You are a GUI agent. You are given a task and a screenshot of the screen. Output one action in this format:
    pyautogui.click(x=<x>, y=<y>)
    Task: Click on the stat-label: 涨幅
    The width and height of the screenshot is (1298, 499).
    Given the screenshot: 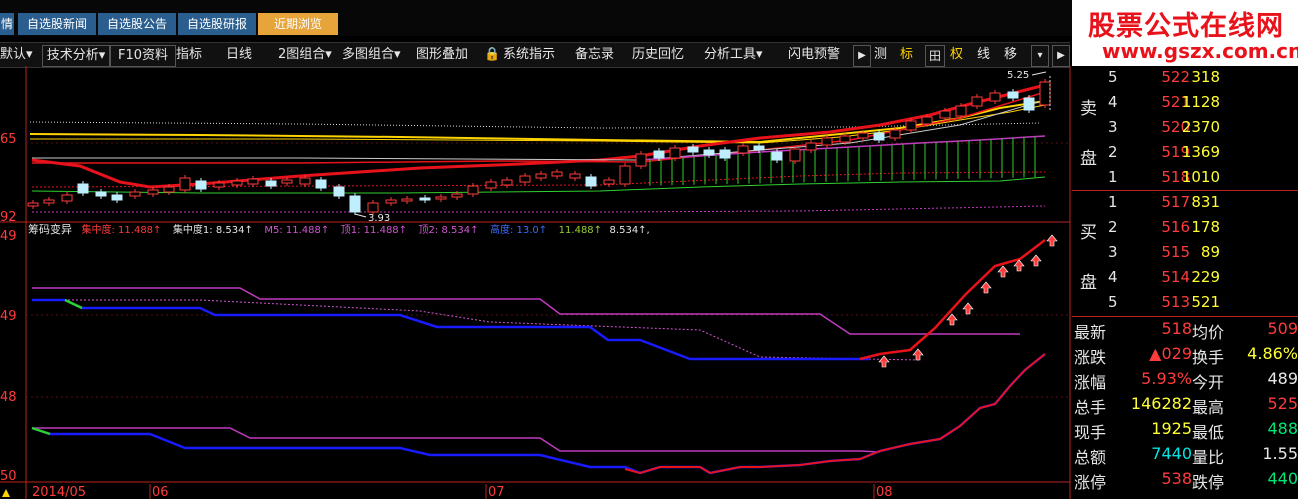 What is the action you would take?
    pyautogui.click(x=1090, y=382)
    